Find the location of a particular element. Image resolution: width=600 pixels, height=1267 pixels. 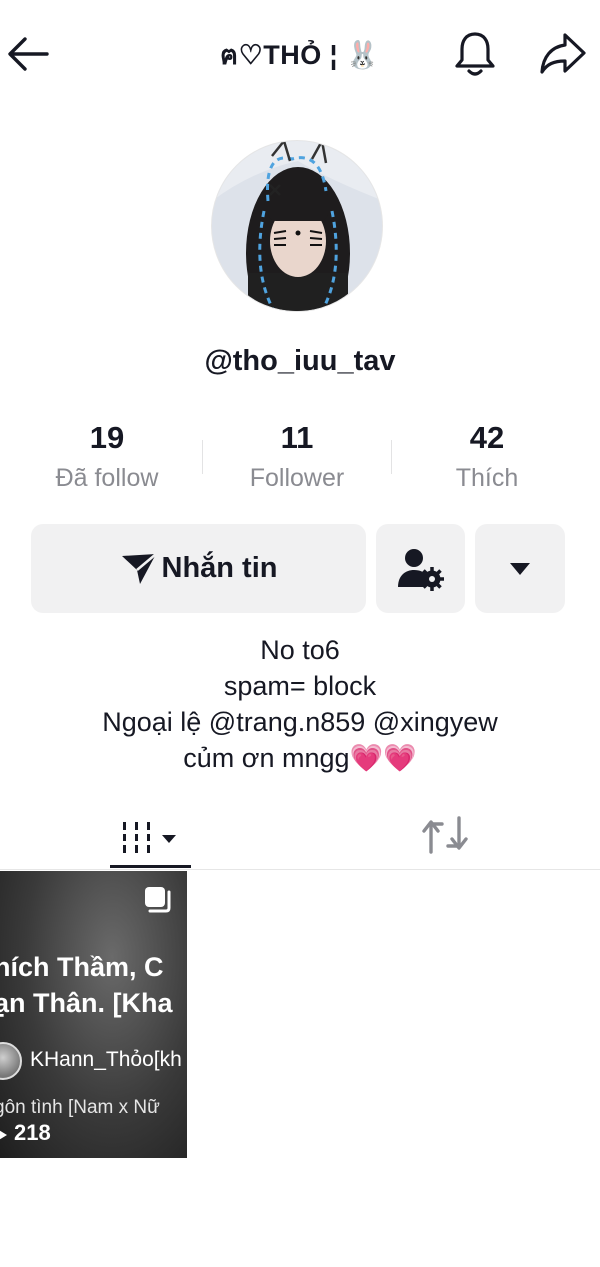

grid-sort-icon is located at coordinates (149, 837).